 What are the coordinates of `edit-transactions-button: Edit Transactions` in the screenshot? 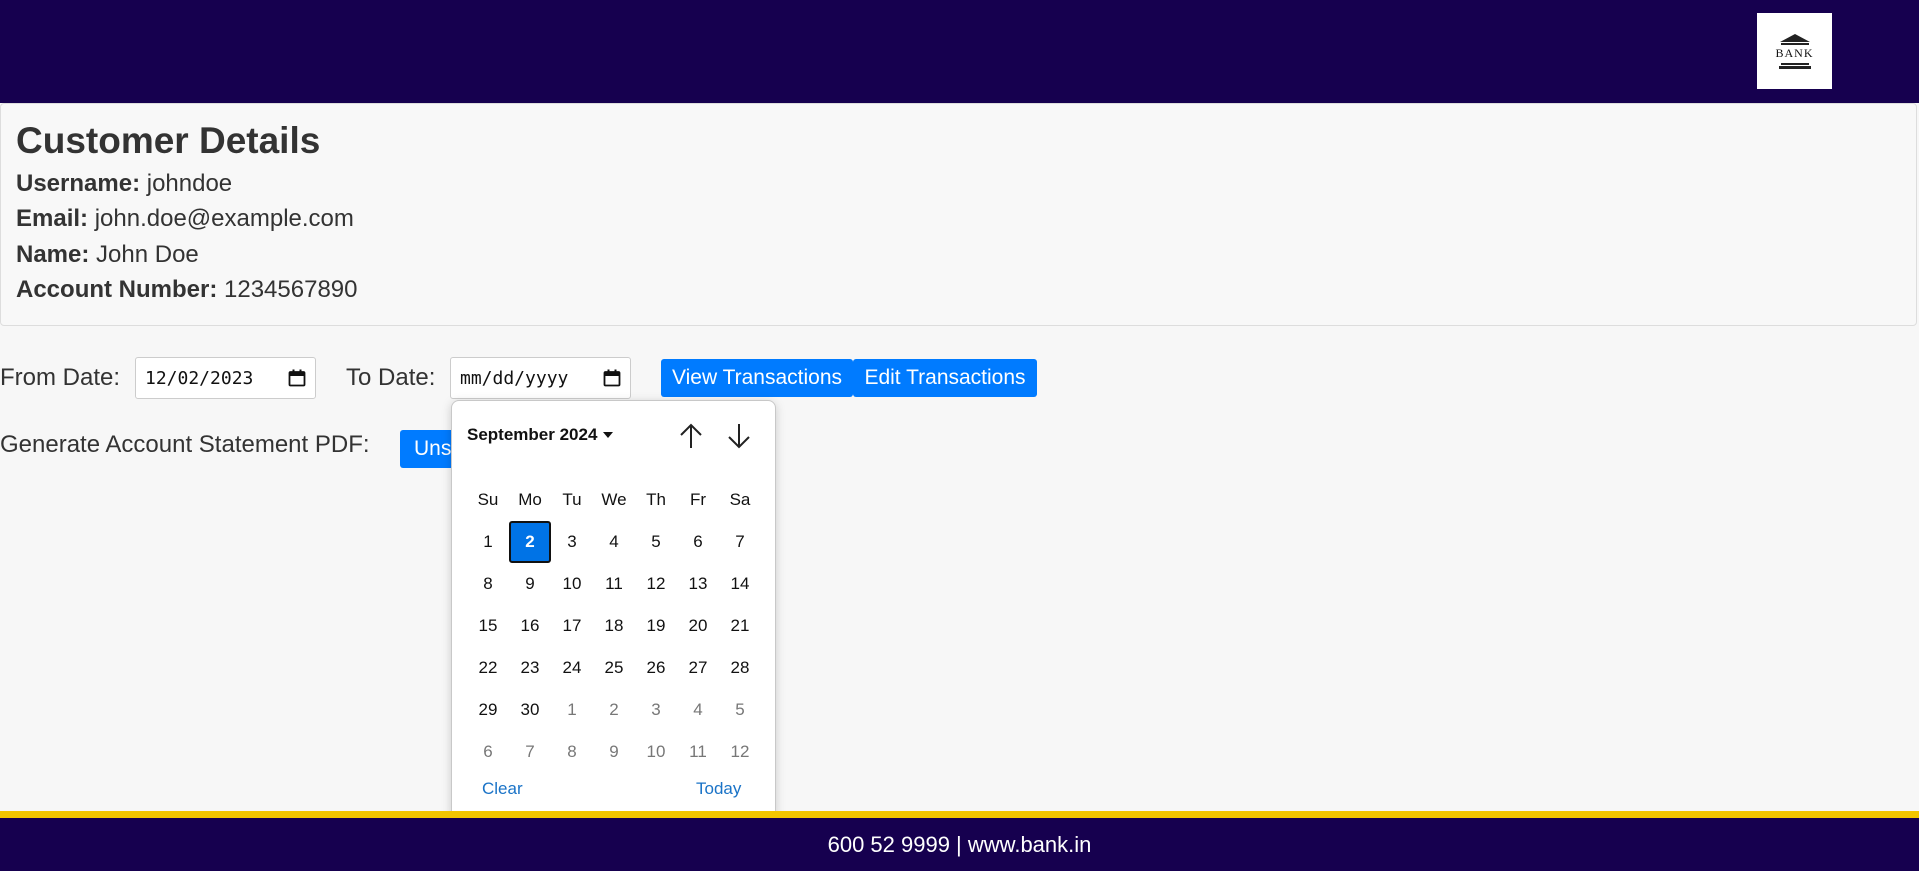 It's located at (945, 378).